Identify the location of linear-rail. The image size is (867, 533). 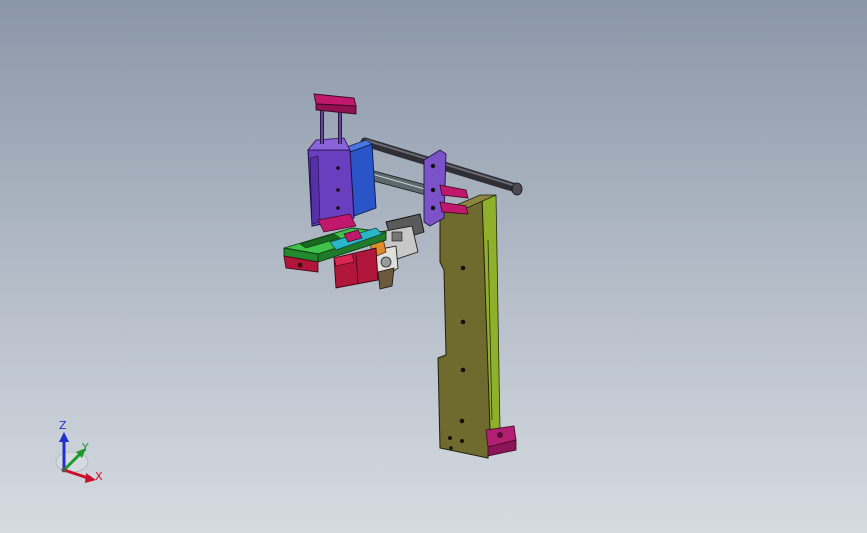
(400, 183).